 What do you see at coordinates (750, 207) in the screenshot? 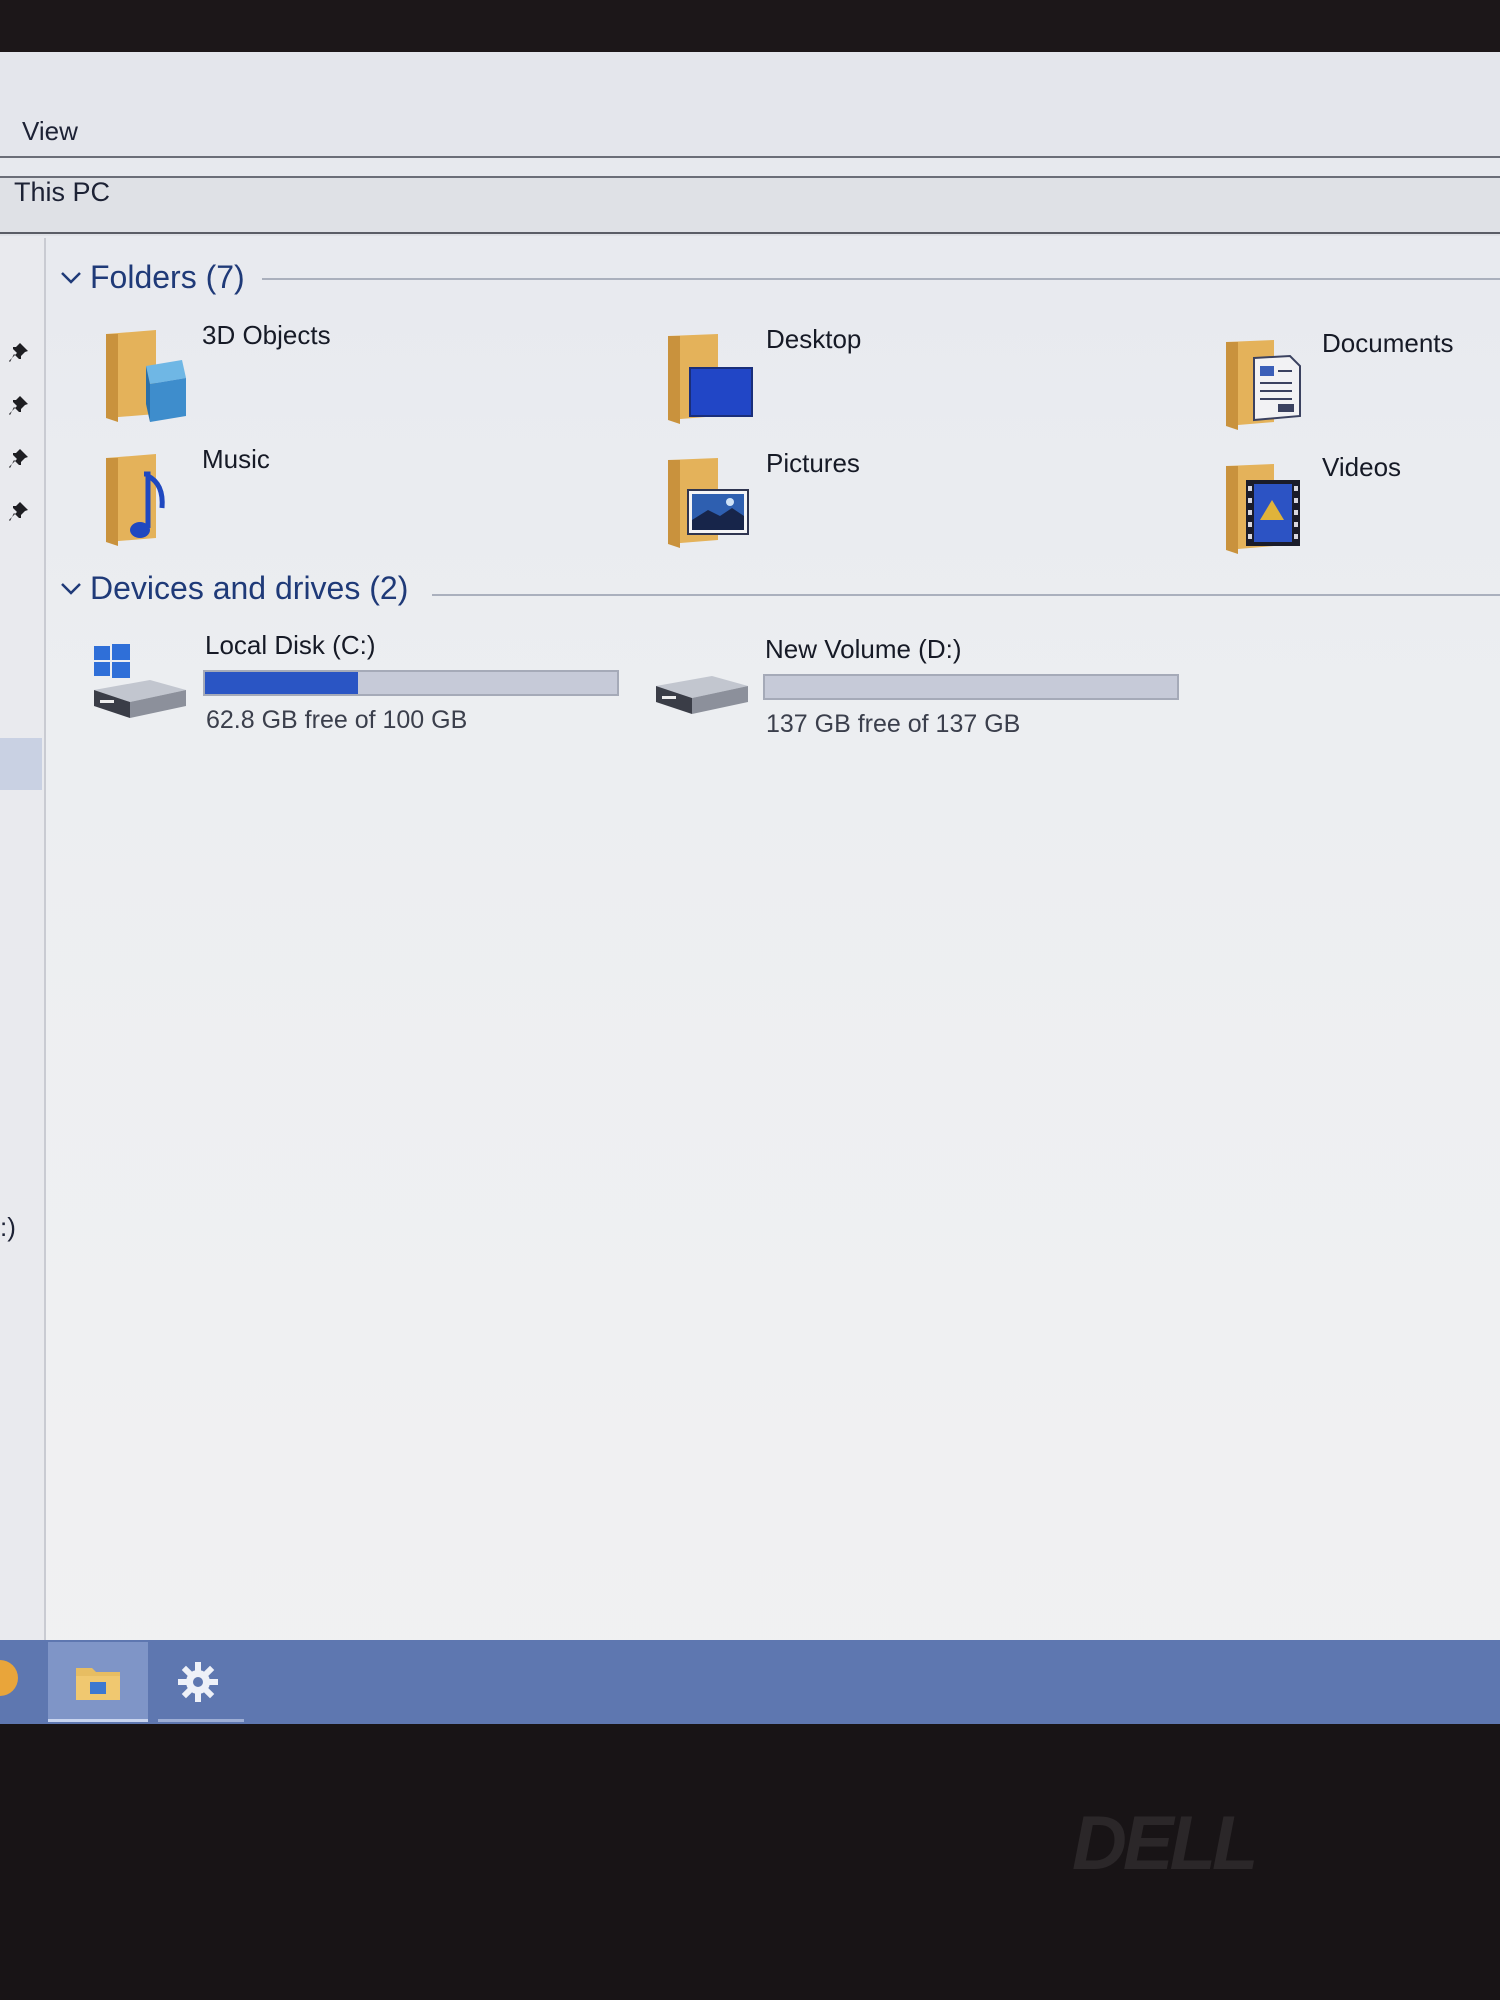
I see `address-bar` at bounding box center [750, 207].